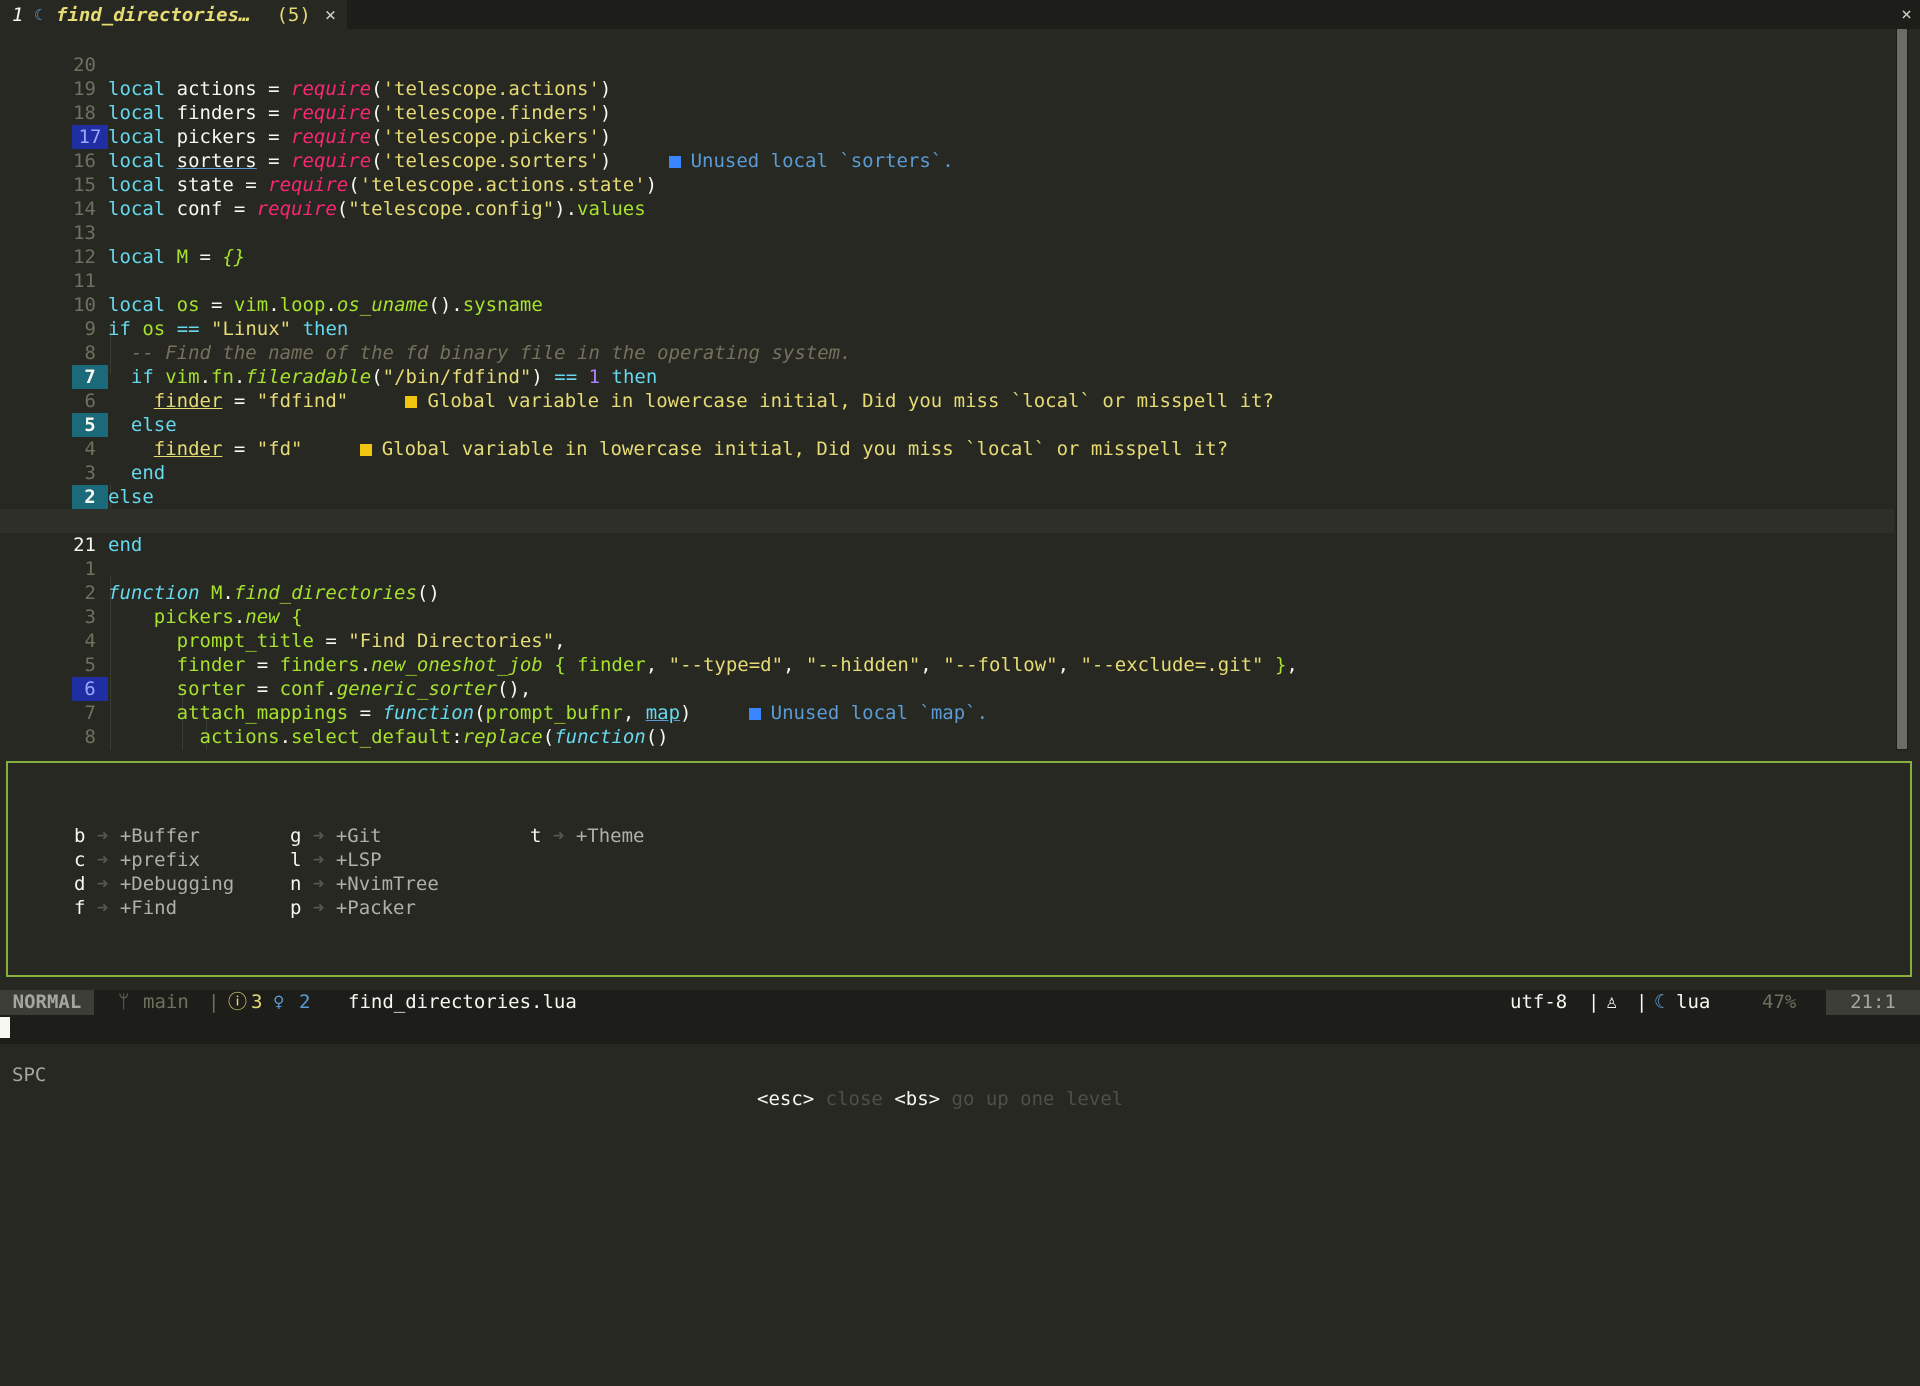 This screenshot has height=1386, width=1920. I want to click on which-key-item-theme: t ➜ +Theme, so click(587, 836).